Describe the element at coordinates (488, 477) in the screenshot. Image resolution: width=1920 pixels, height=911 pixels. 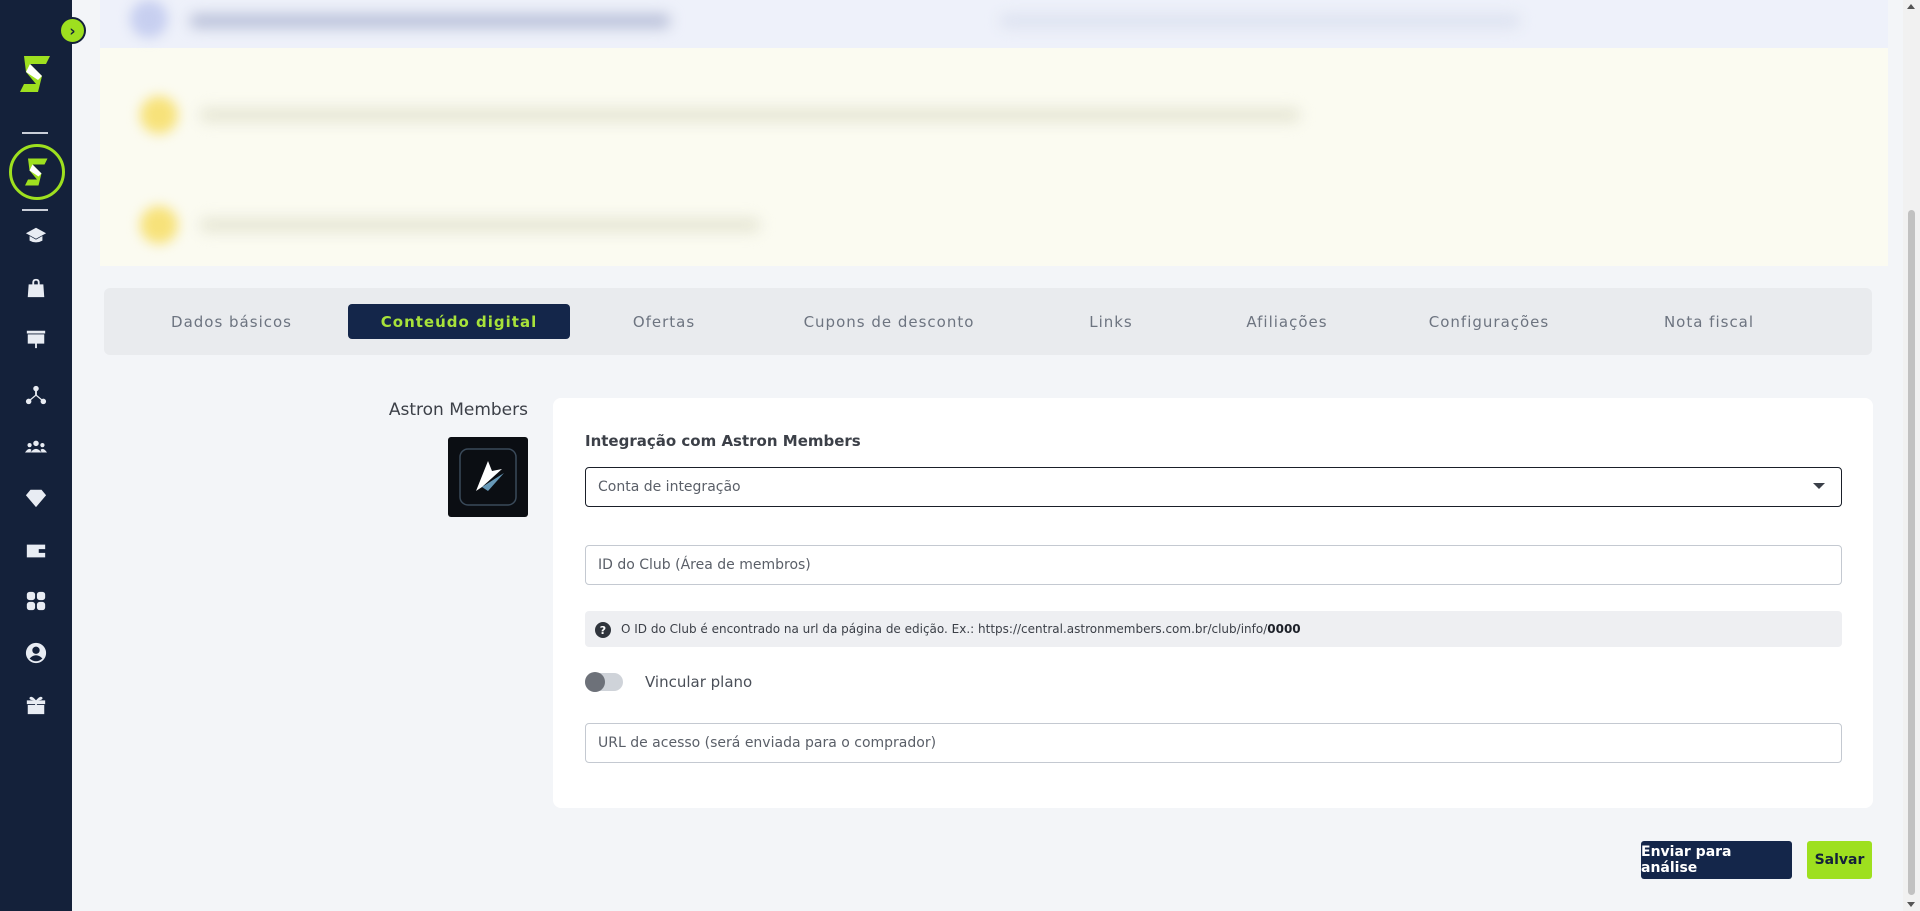
I see `astron-members-logo` at that location.